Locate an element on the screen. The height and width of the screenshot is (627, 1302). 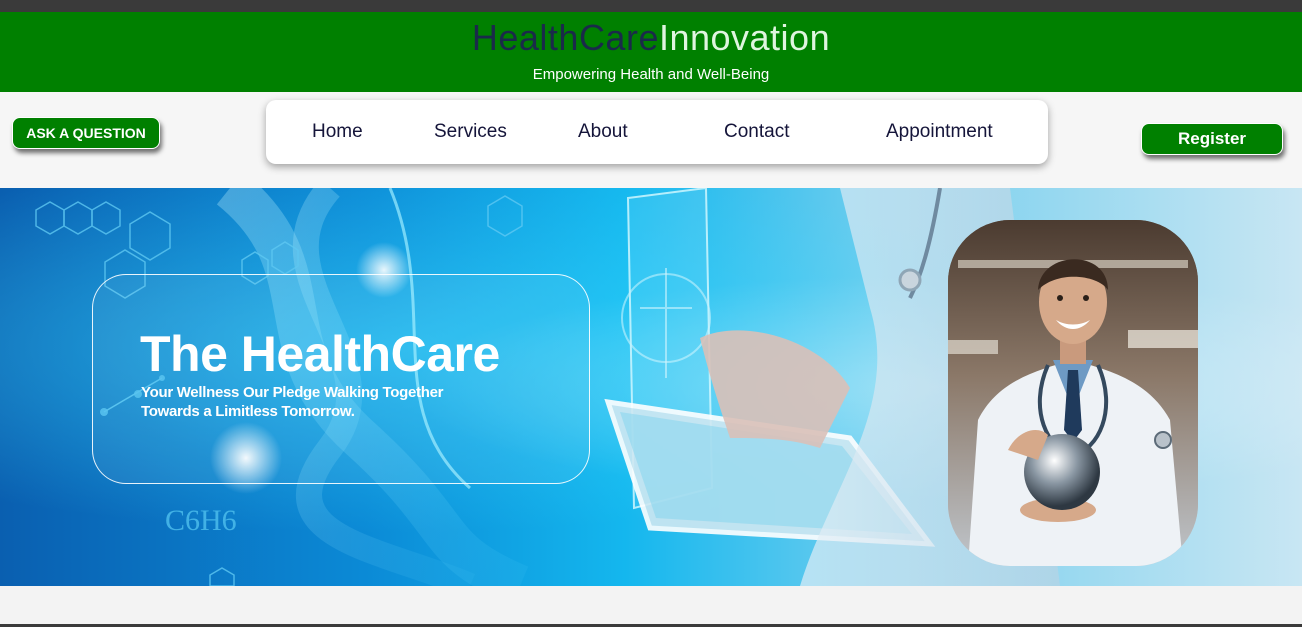
brand-healthcare: HealthCare is located at coordinates (565, 37).